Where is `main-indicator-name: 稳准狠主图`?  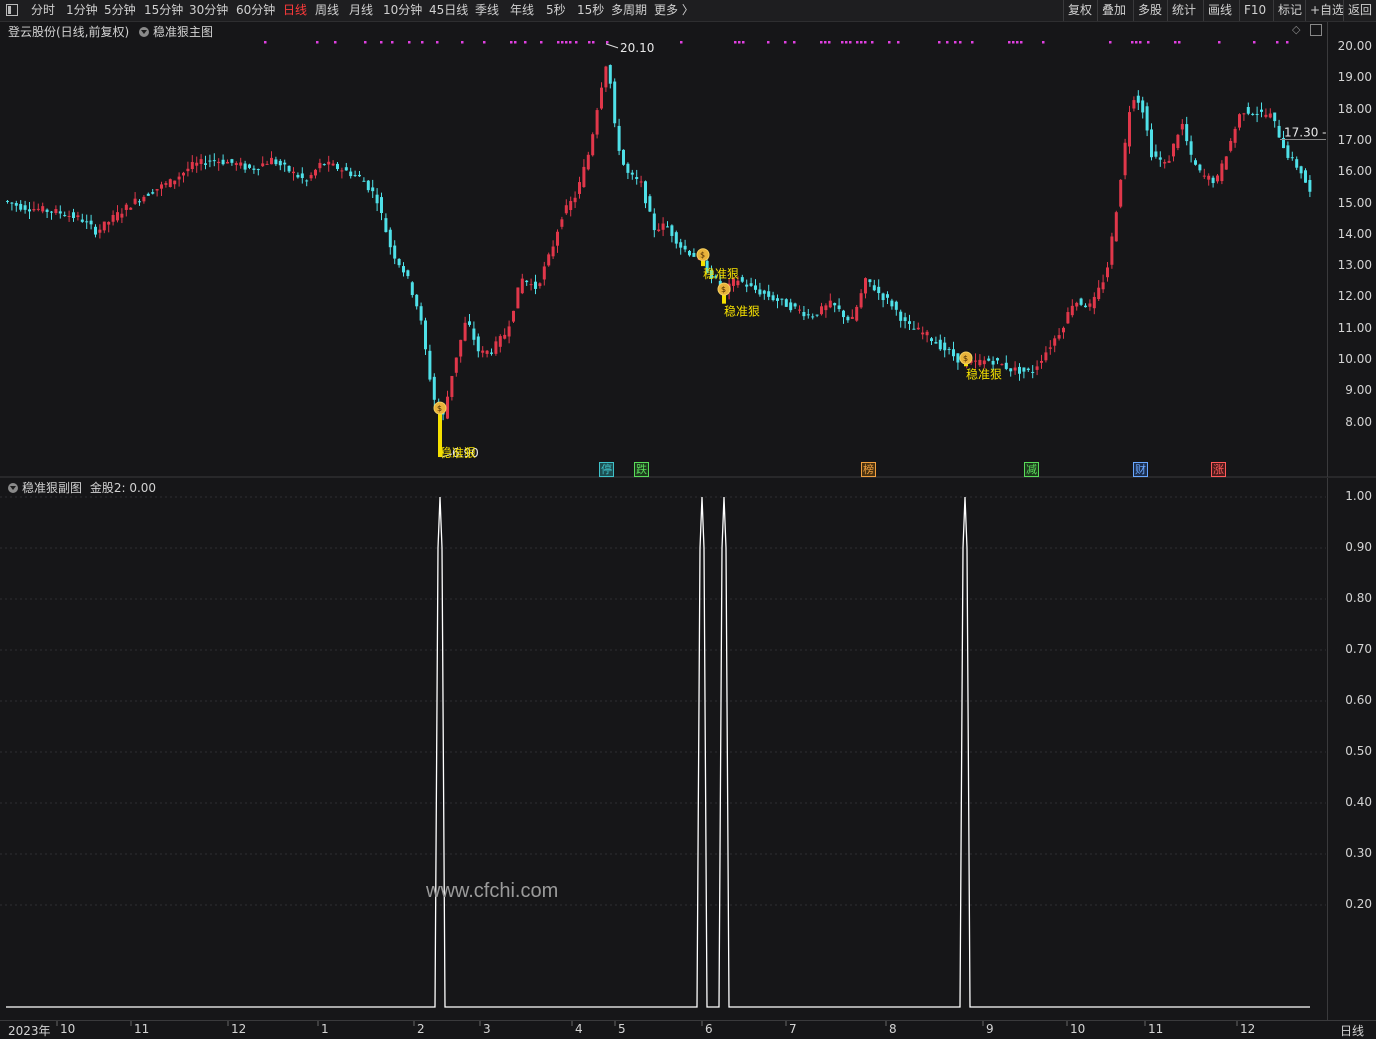 main-indicator-name: 稳准狠主图 is located at coordinates (183, 32).